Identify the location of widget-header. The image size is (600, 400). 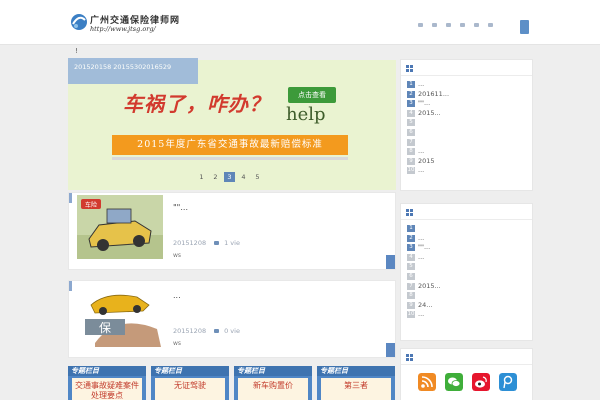
(466, 212).